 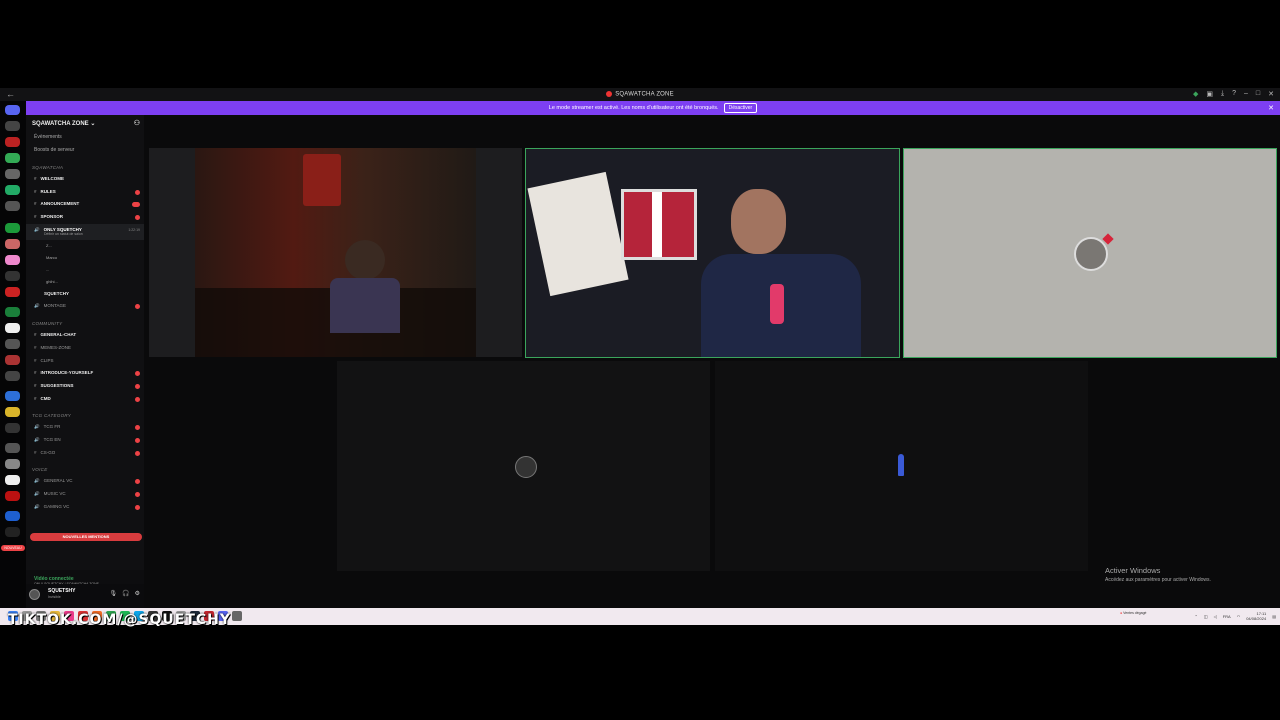 I want to click on channel-tcg-en: 🔊 TCG EN, so click(x=85, y=440).